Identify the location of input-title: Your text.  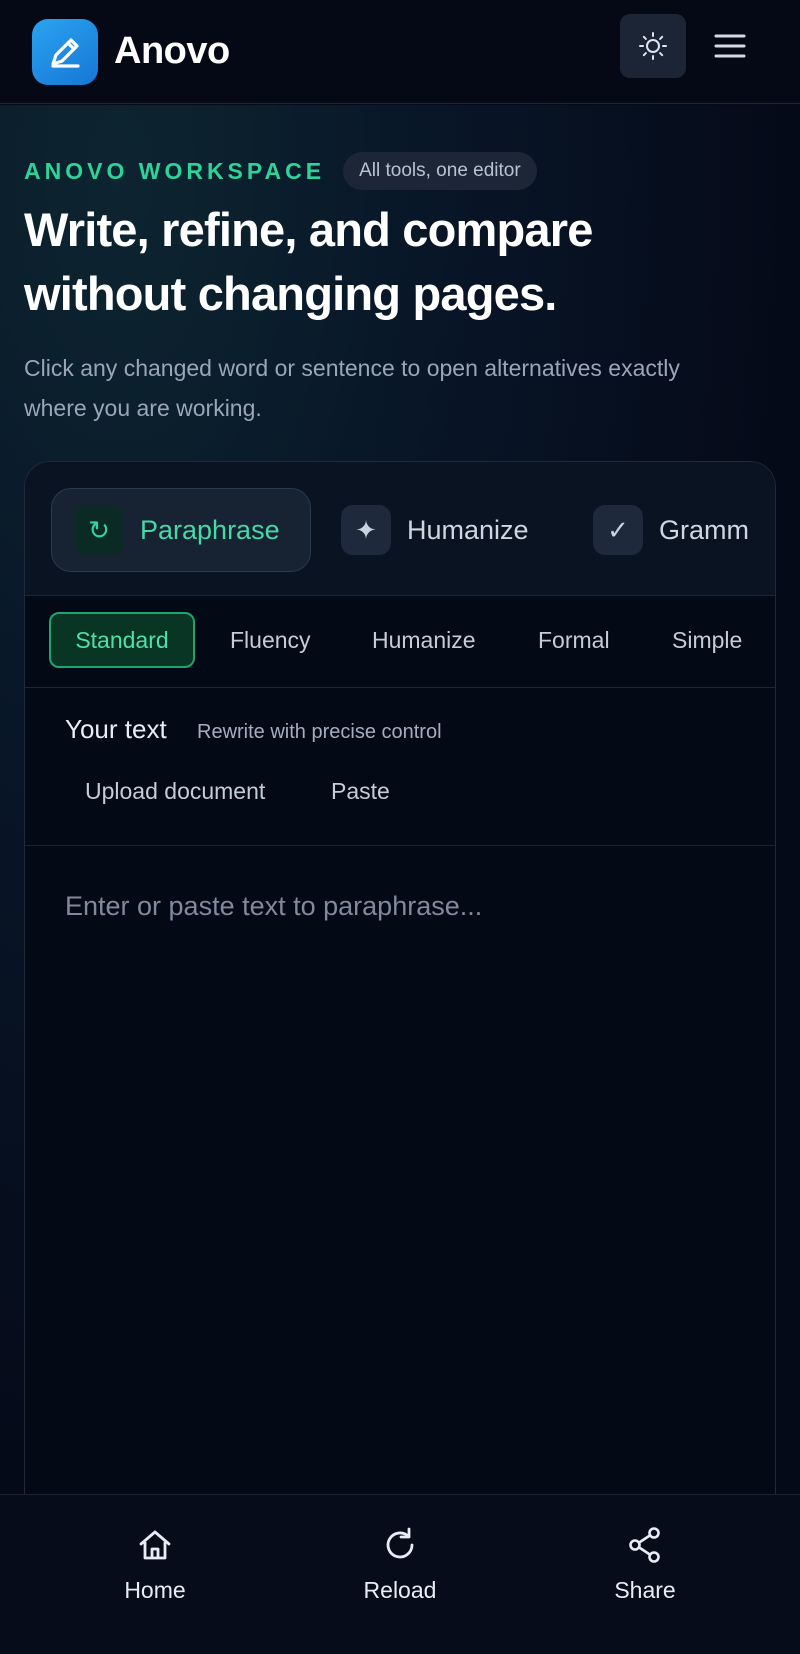
(116, 729).